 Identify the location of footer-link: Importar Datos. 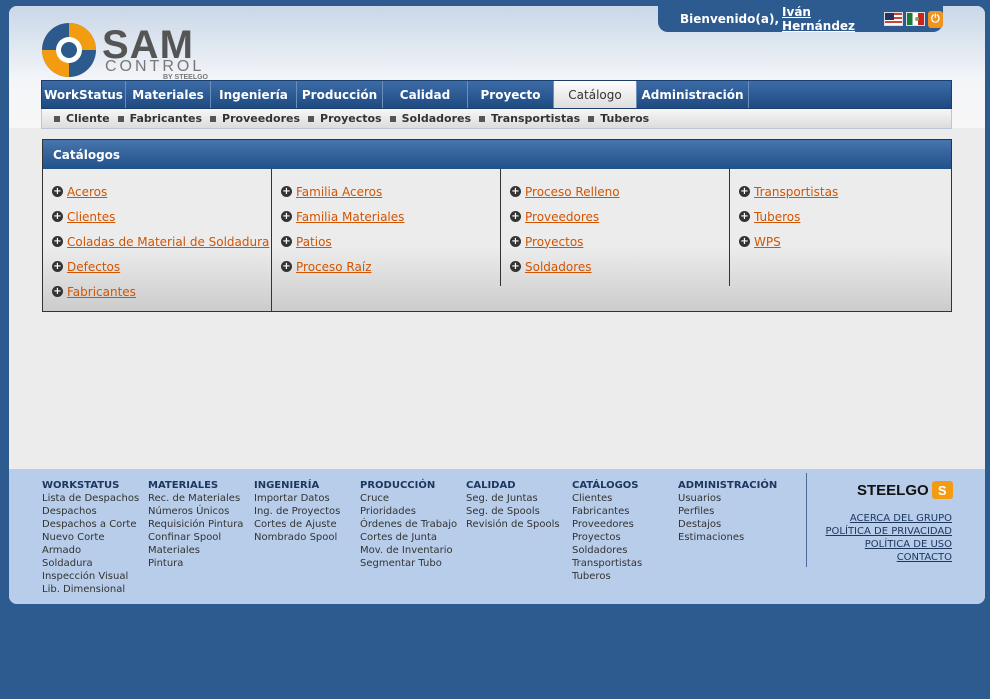
(297, 498).